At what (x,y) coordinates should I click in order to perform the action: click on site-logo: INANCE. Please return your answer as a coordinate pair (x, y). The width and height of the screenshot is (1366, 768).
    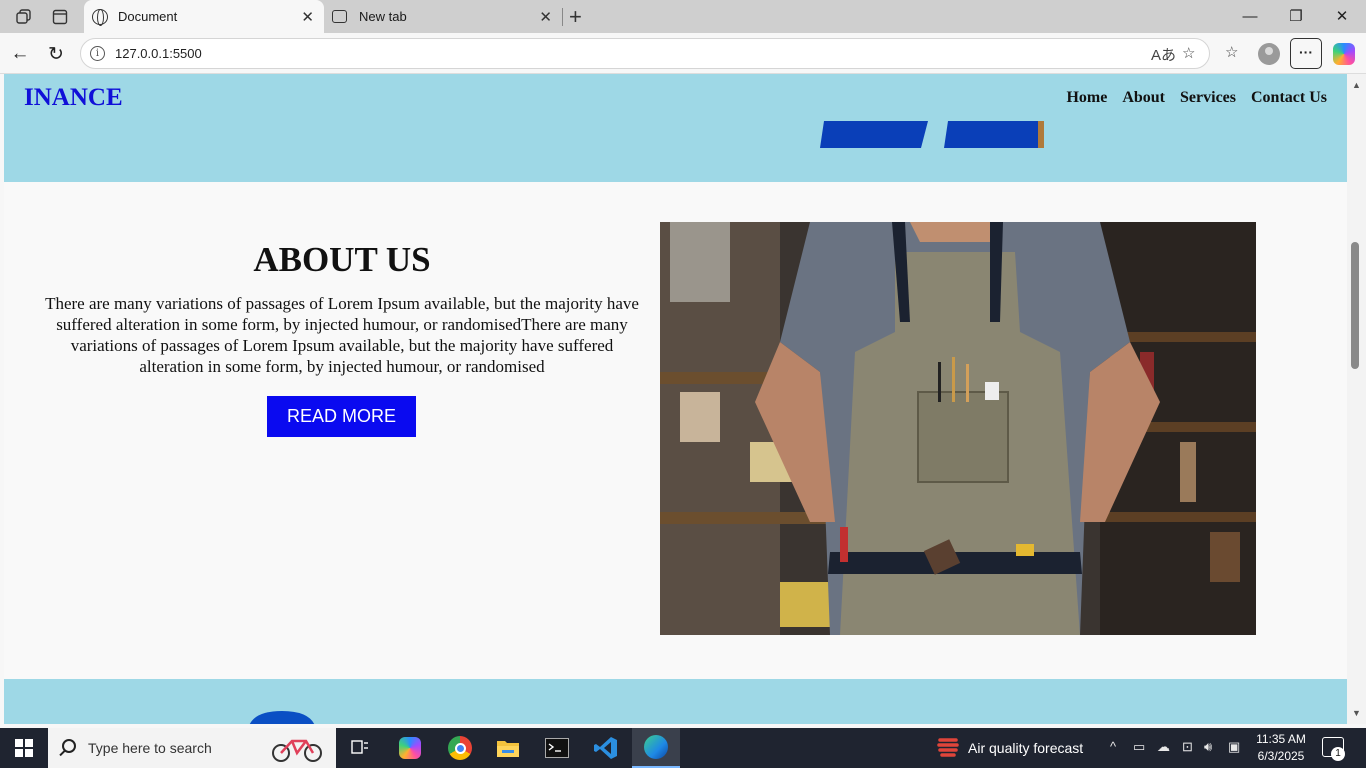
    Looking at the image, I should click on (73, 98).